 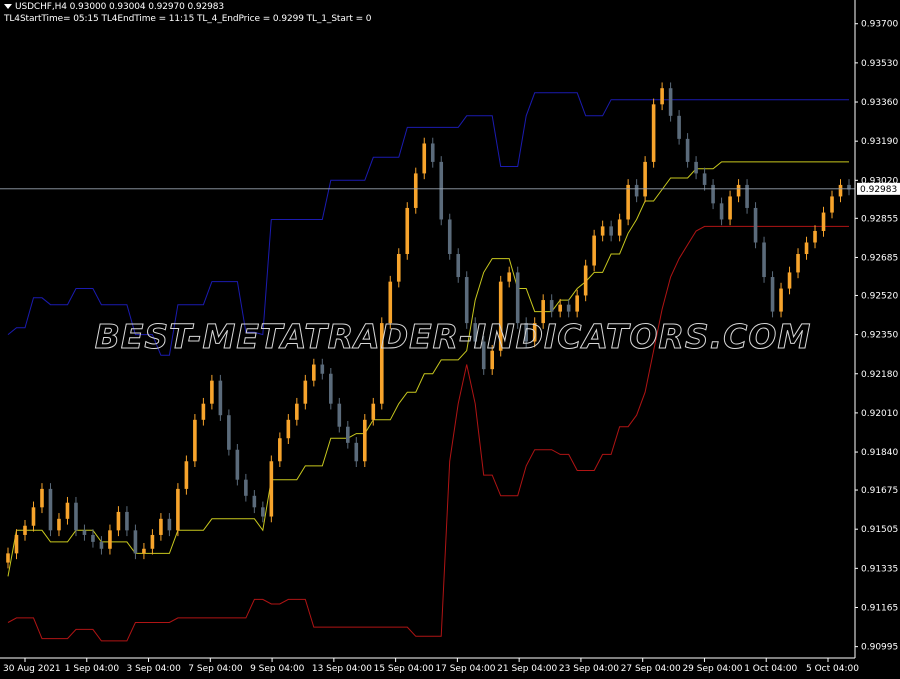 I want to click on time-tick-label: 21 Sep 04:00, so click(x=527, y=669).